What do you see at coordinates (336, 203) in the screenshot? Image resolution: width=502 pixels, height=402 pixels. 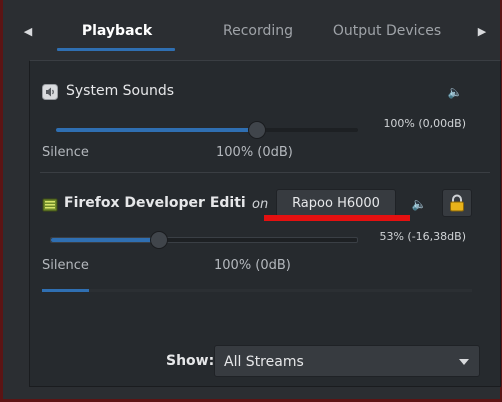 I see `output-device-button: Rapoo H6000` at bounding box center [336, 203].